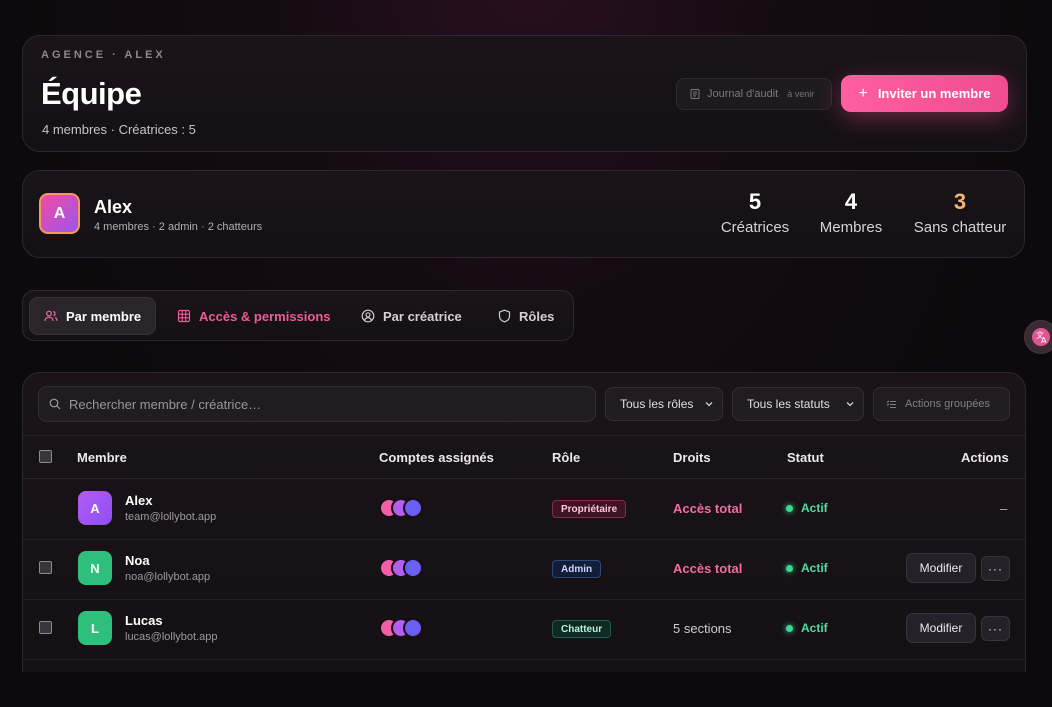 This screenshot has width=1052, height=707. Describe the element at coordinates (178, 227) in the screenshot. I see `agency-meta: 4 membres · 2 admin · 2 chatteurs` at that location.